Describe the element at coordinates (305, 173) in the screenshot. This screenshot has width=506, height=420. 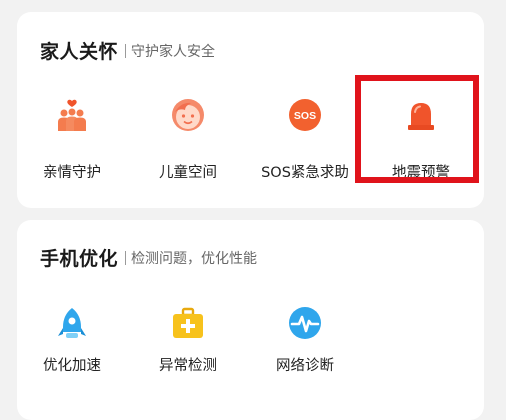
I see `sos-label: SOS紧急求助` at that location.